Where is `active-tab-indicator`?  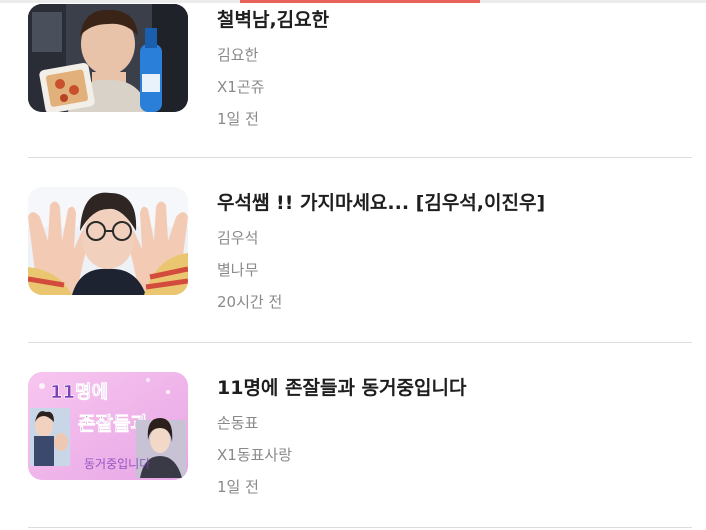 active-tab-indicator is located at coordinates (360, 1).